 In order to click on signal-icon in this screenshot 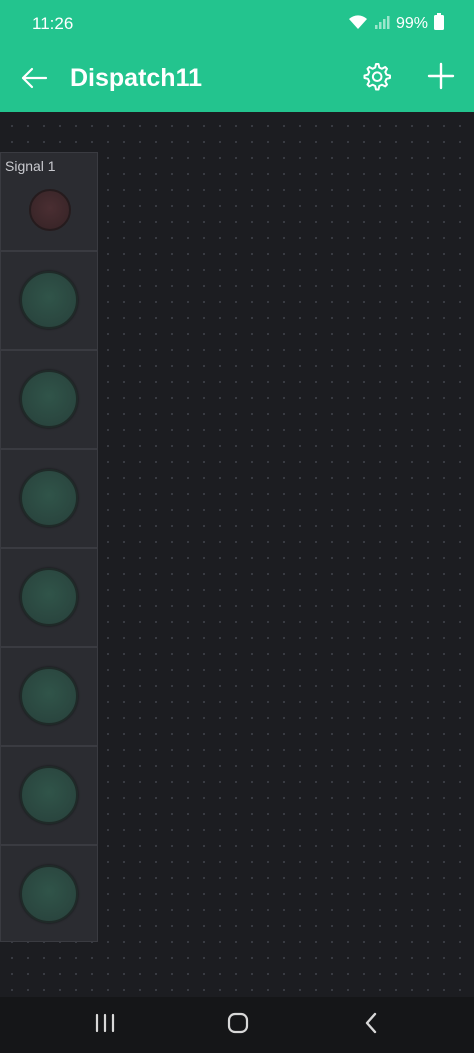, I will do `click(382, 24)`.